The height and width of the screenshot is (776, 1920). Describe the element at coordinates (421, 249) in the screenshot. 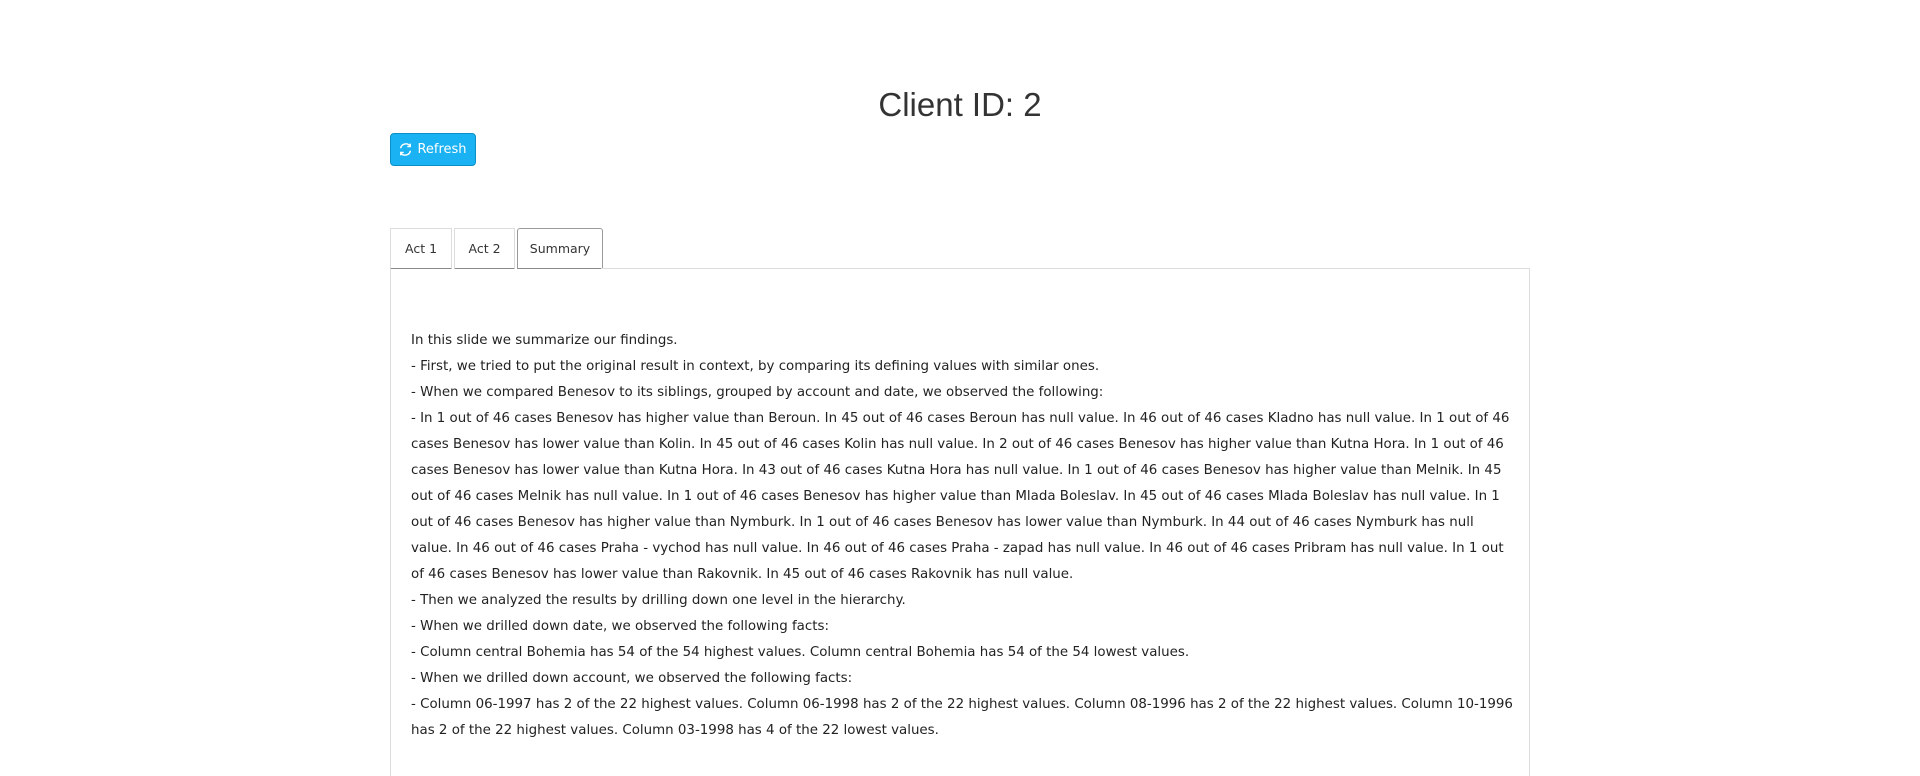

I see `tab-act-1: Act 1` at that location.